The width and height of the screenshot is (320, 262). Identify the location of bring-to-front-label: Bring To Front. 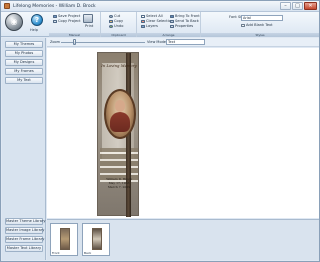
(187, 16).